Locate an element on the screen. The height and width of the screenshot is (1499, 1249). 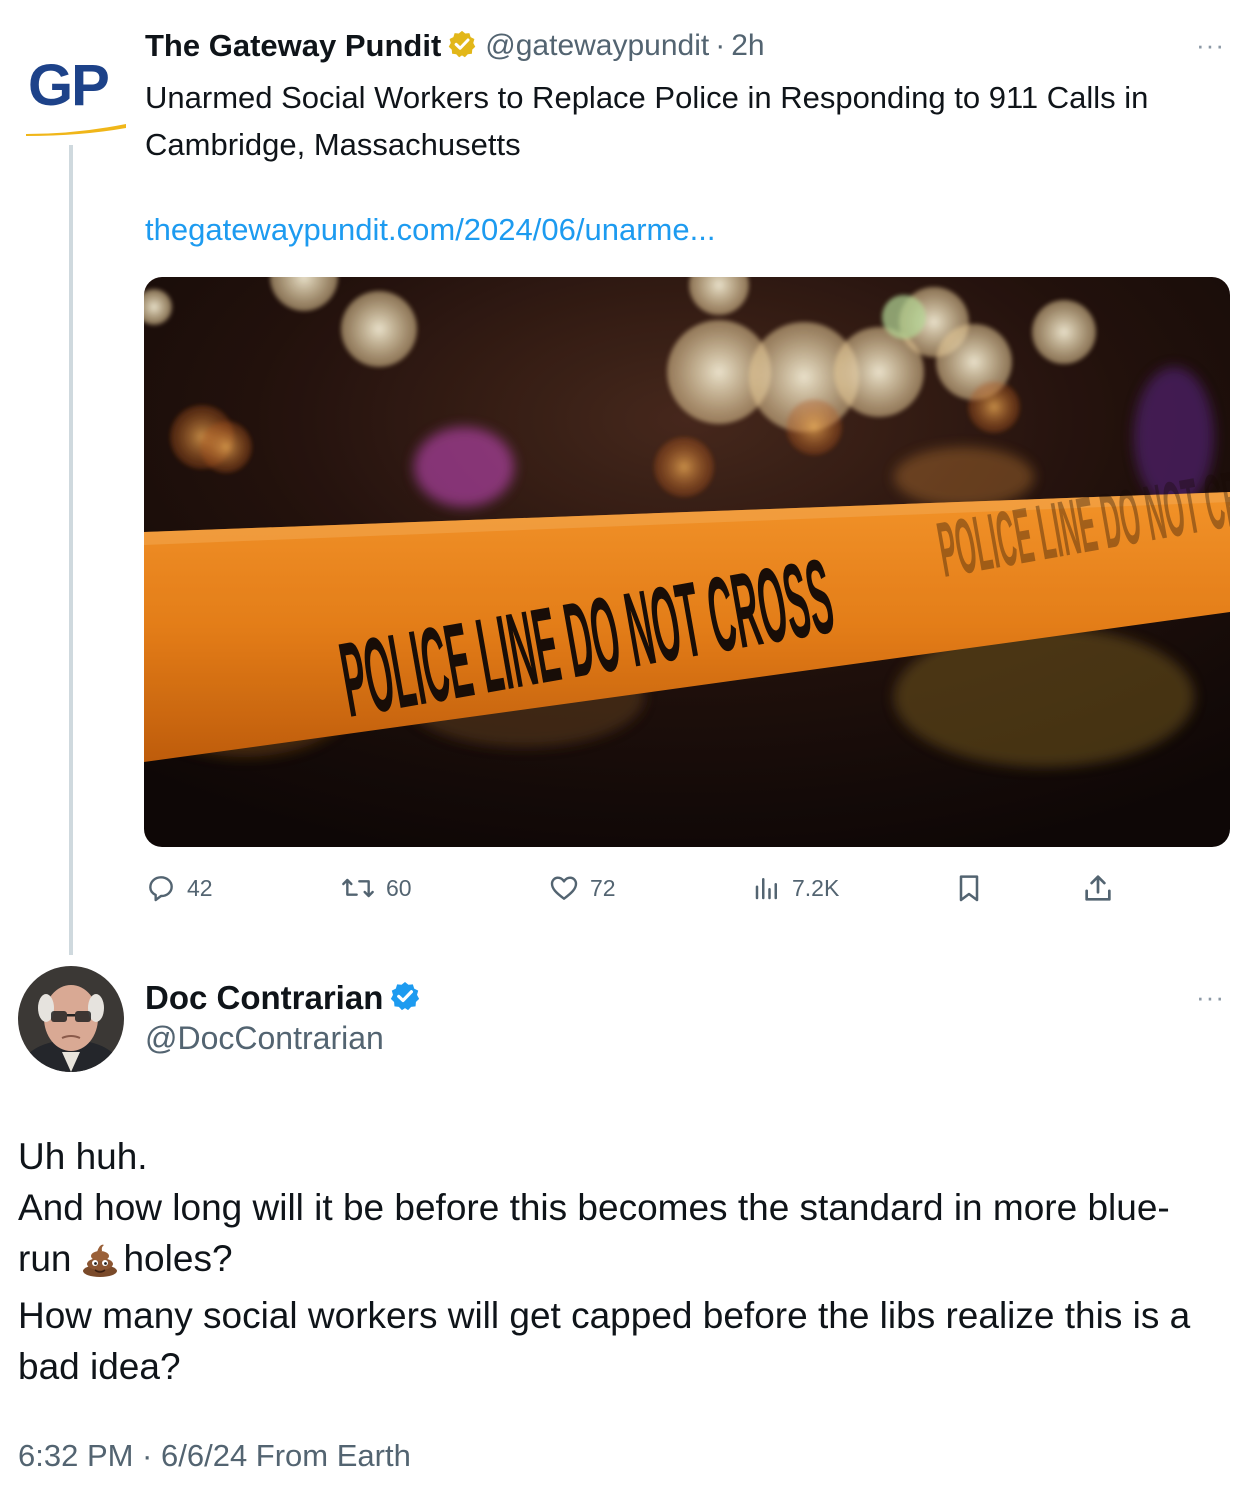
heart-icon is located at coordinates (564, 888).